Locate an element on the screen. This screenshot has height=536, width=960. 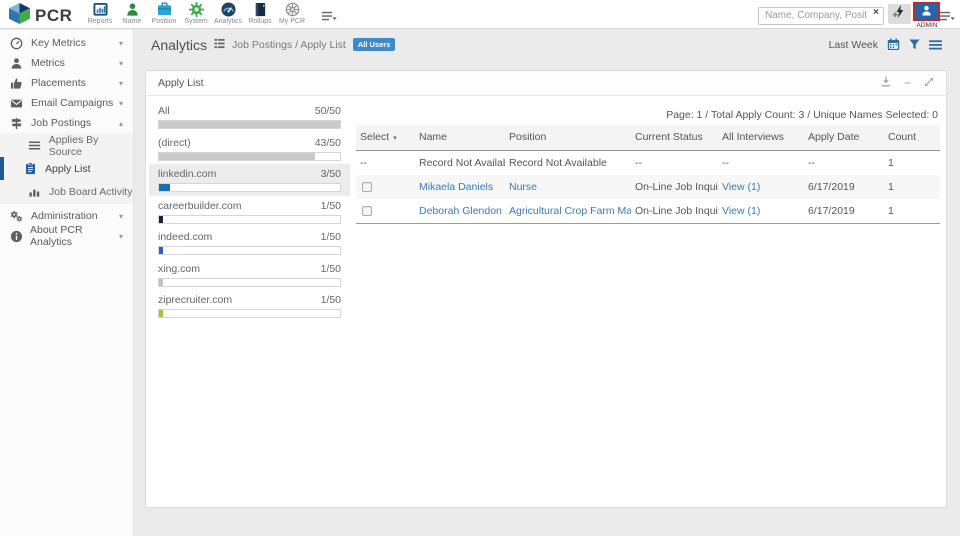
logo-text: PCR is located at coordinates (54, 15).